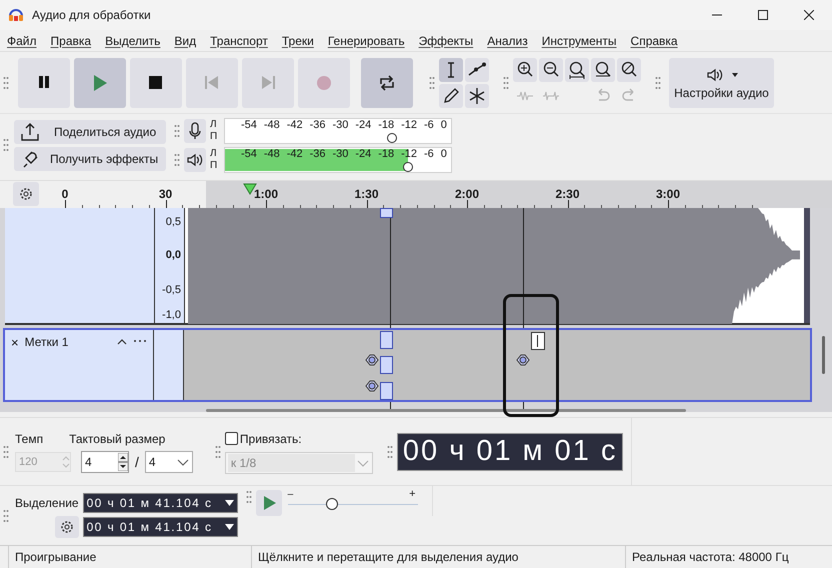 Image resolution: width=832 pixels, height=568 pixels. I want to click on meter-tick-label: -36, so click(318, 125).